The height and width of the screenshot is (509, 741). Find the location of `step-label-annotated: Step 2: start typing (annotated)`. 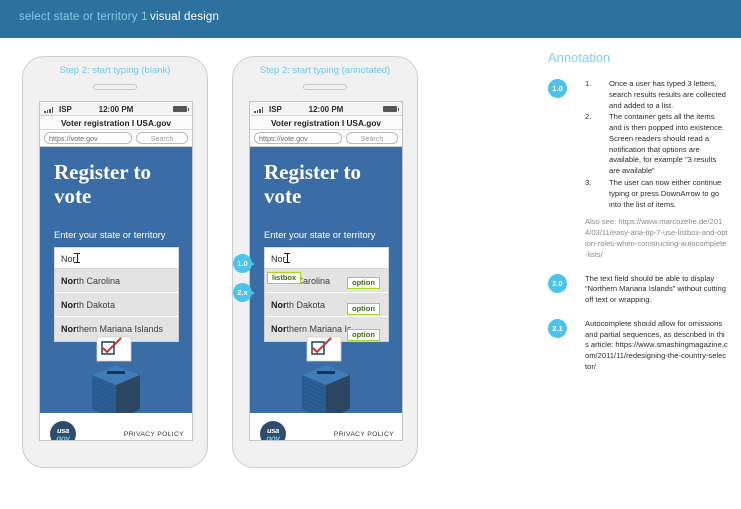

step-label-annotated: Step 2: start typing (annotated) is located at coordinates (325, 70).